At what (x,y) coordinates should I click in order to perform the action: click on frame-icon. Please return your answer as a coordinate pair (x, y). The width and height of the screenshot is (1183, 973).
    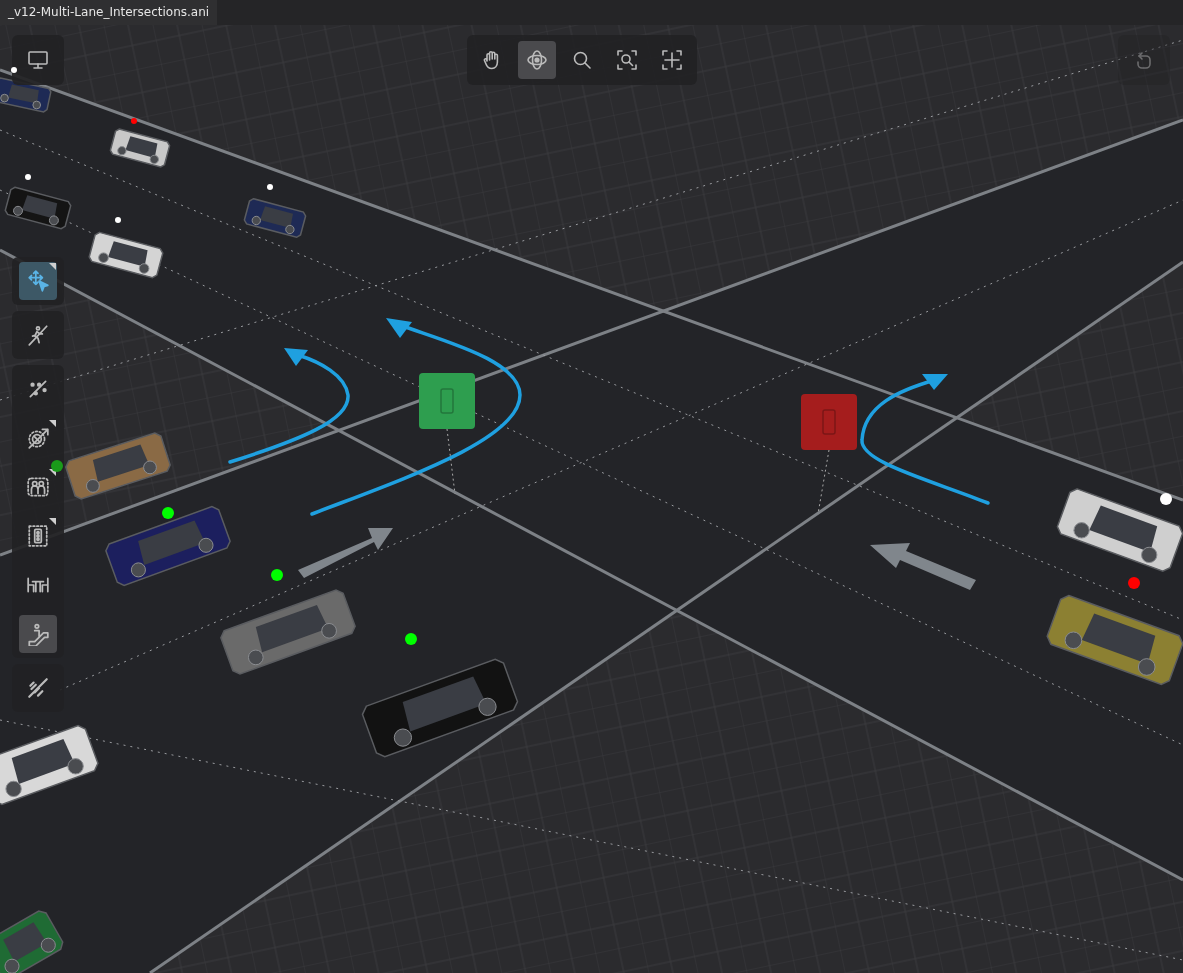
    Looking at the image, I should click on (672, 60).